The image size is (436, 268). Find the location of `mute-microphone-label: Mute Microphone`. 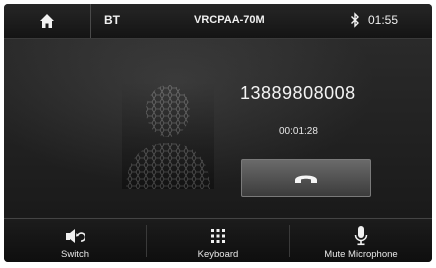

mute-microphone-label: Mute Microphone is located at coordinates (361, 254).